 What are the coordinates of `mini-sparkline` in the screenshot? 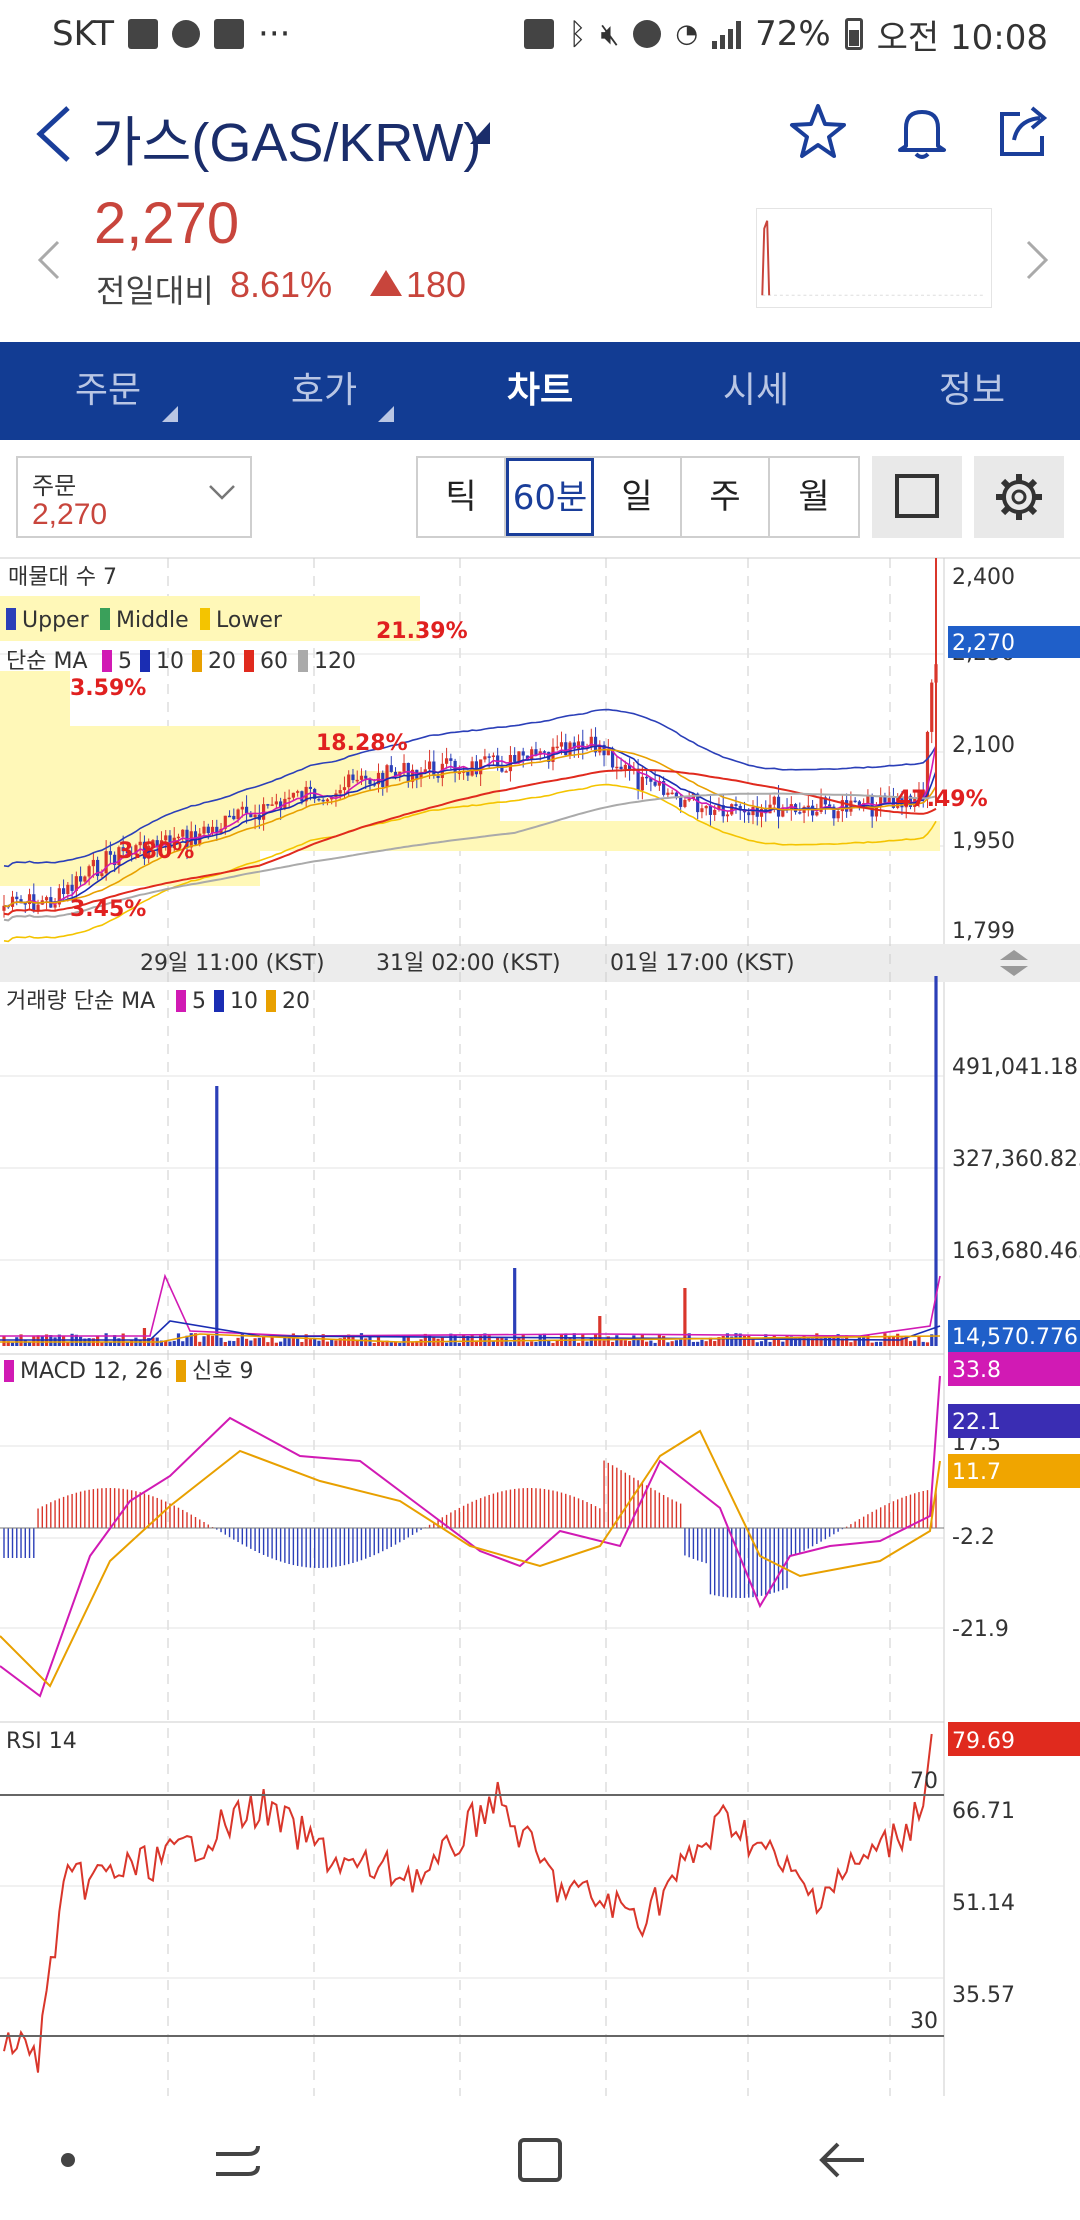 It's located at (874, 258).